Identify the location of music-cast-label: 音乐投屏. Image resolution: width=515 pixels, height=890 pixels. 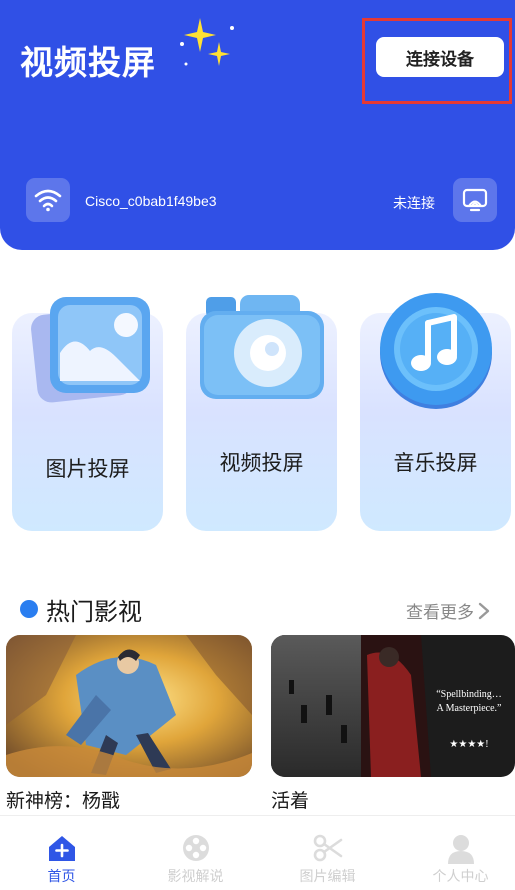
(435, 463).